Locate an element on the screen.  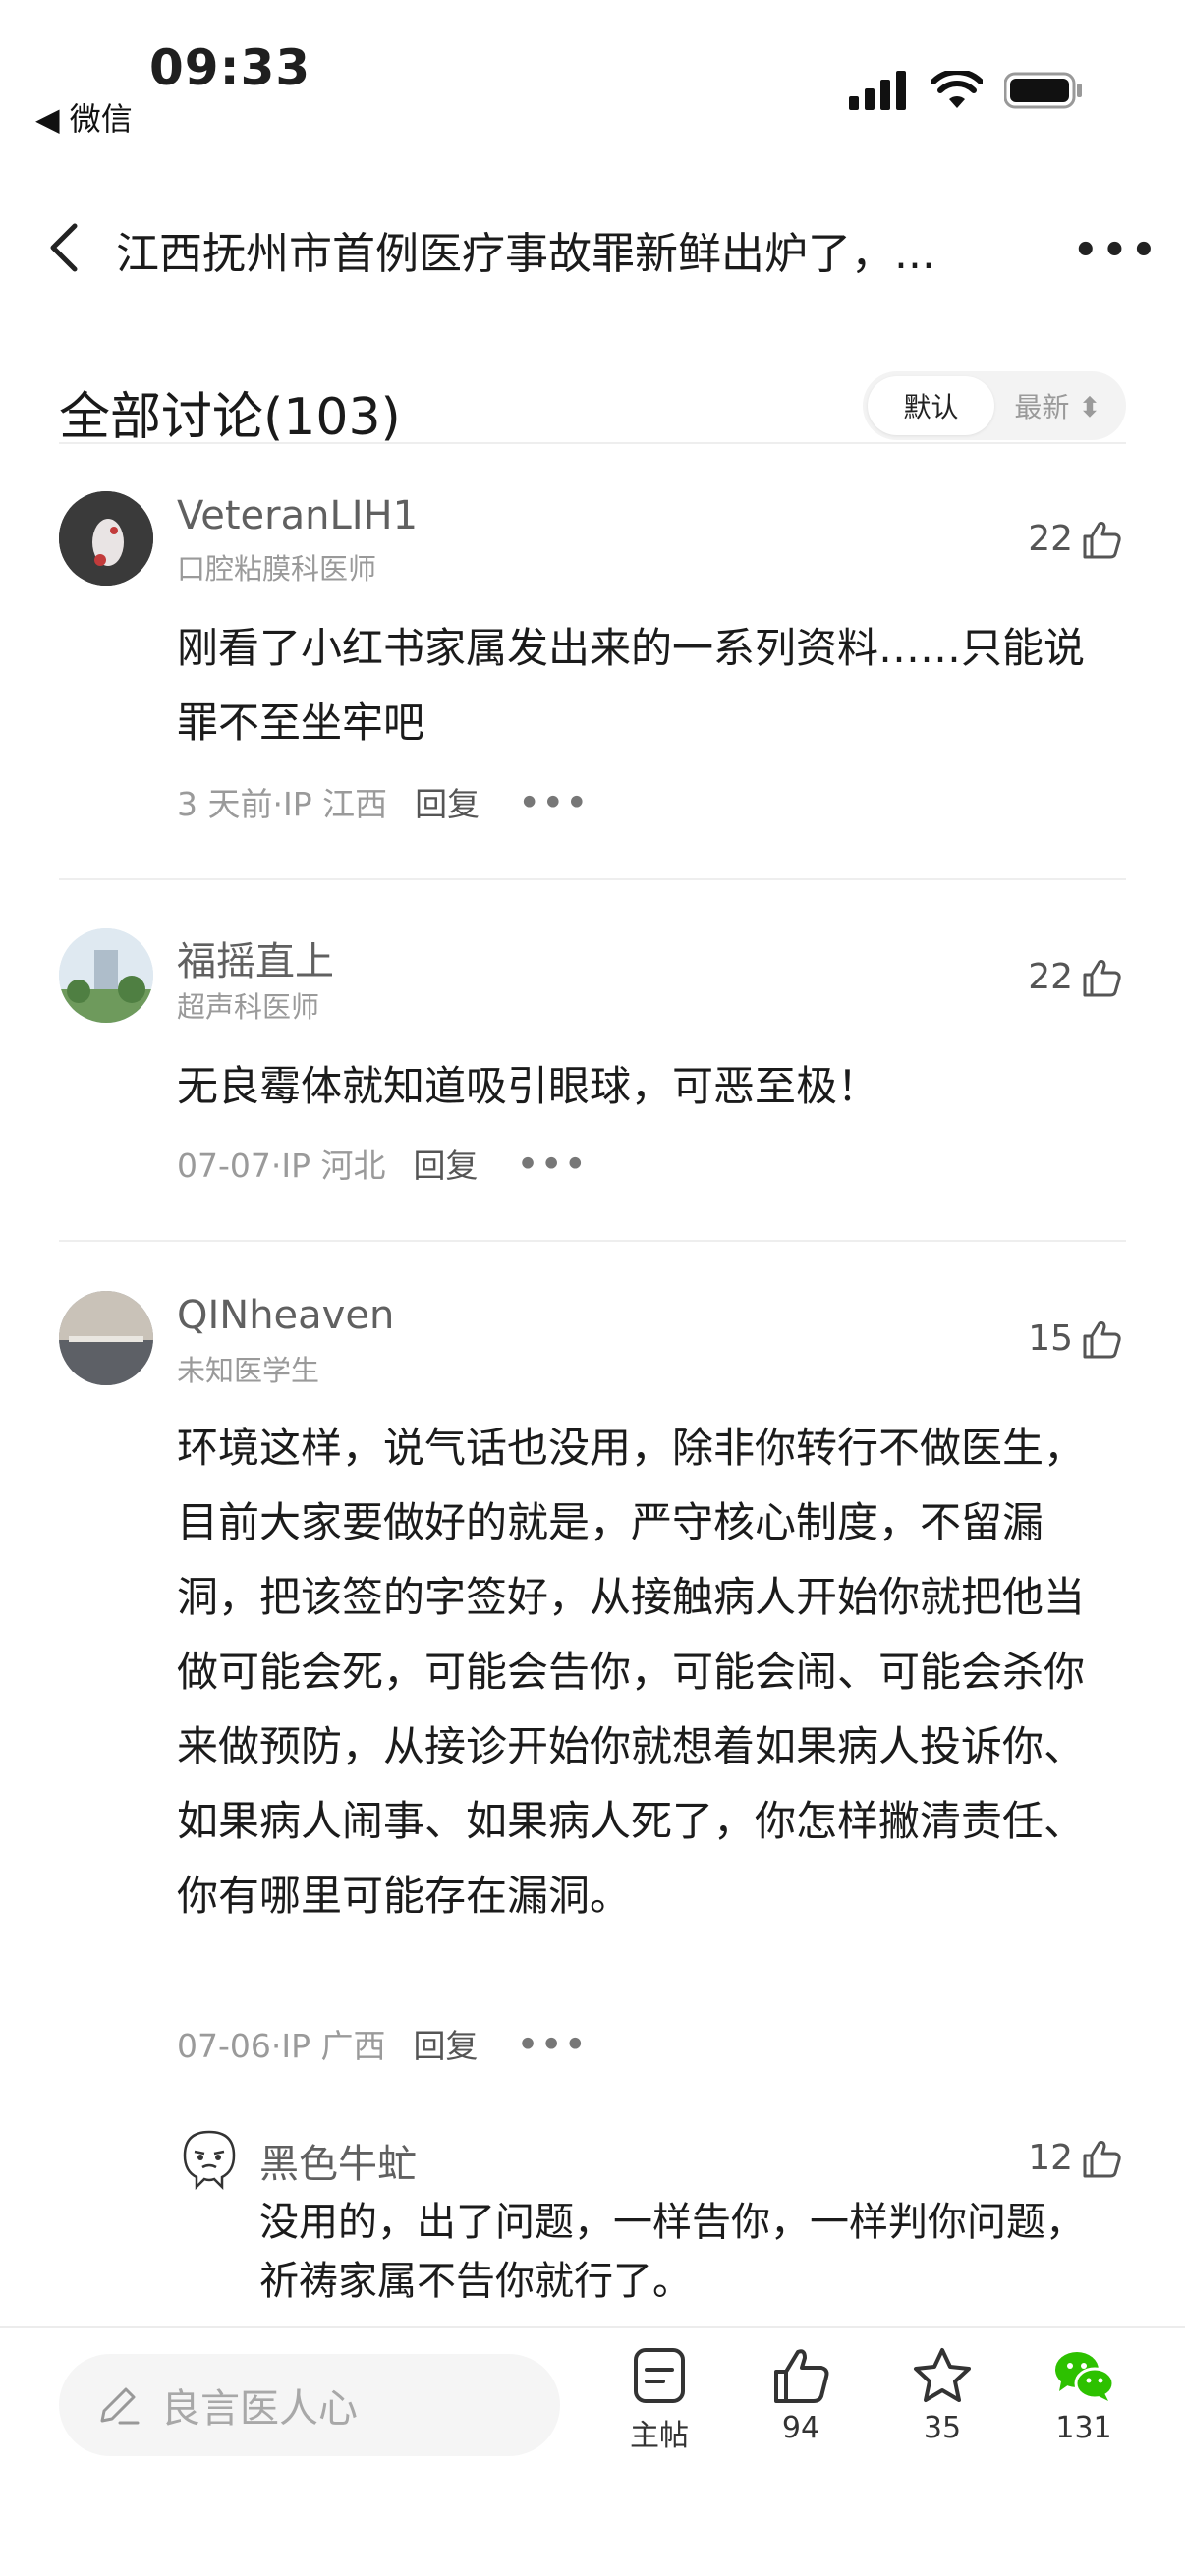
main-post-label: 主帖 is located at coordinates (660, 2436).